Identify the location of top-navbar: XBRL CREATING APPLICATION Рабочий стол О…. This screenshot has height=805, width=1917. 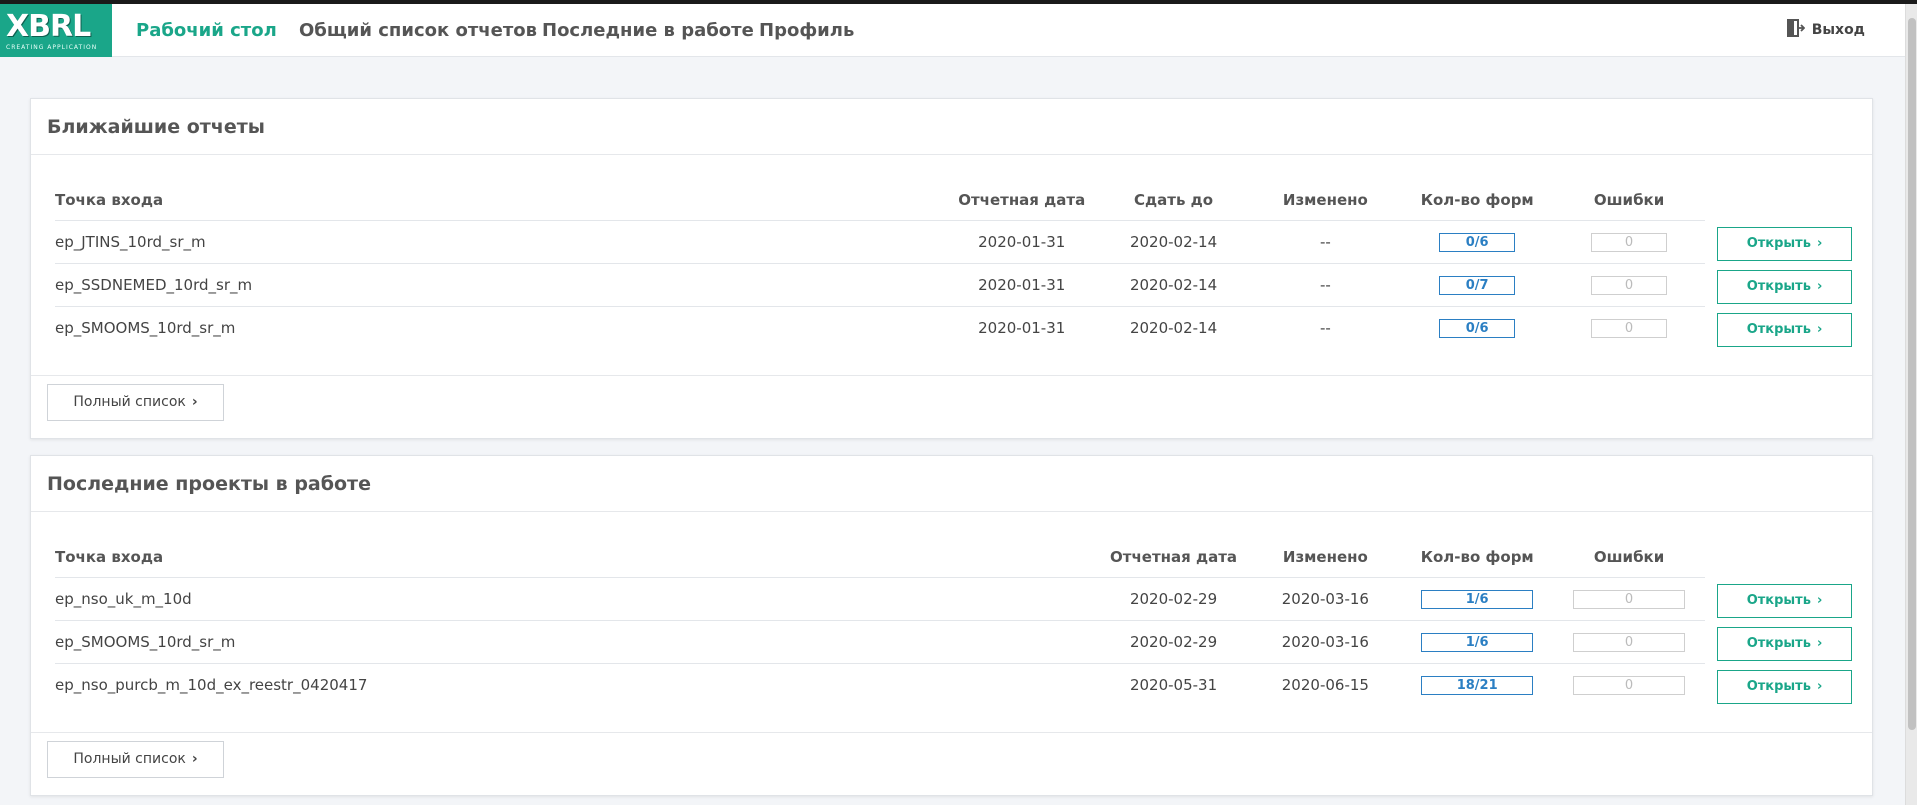
(952, 30).